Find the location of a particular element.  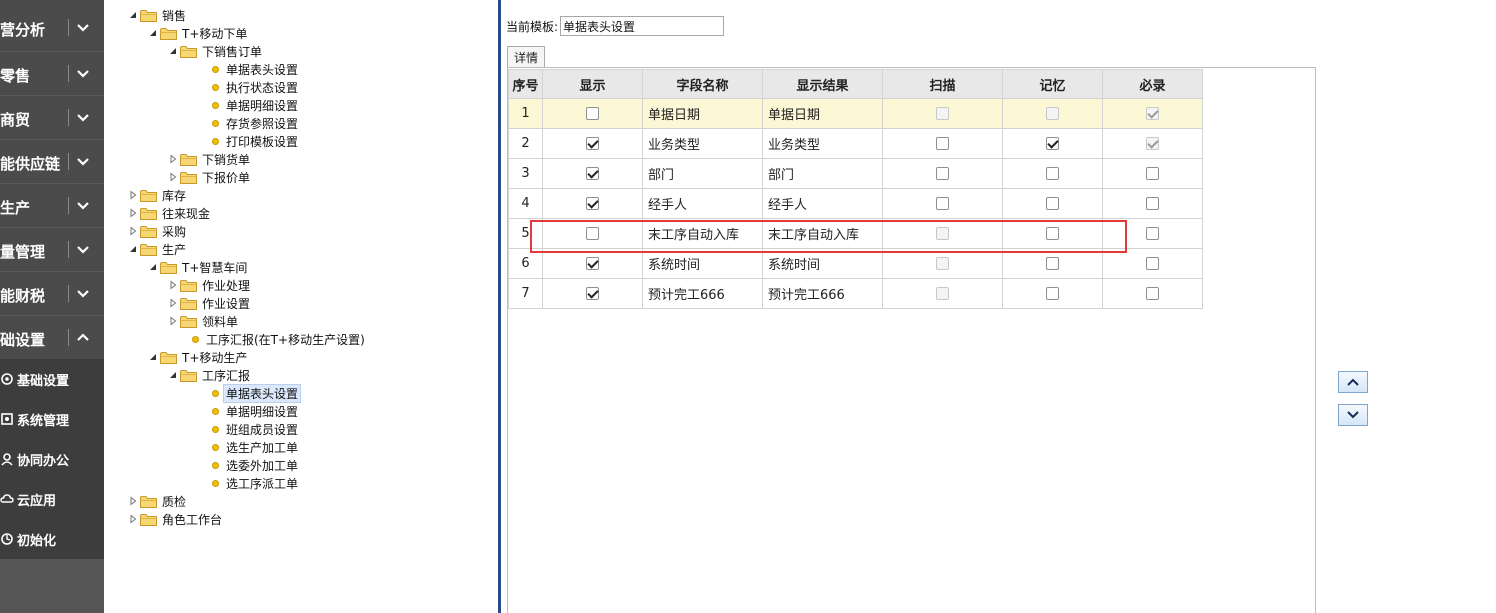

nav-item: 础设置 is located at coordinates (52, 338).